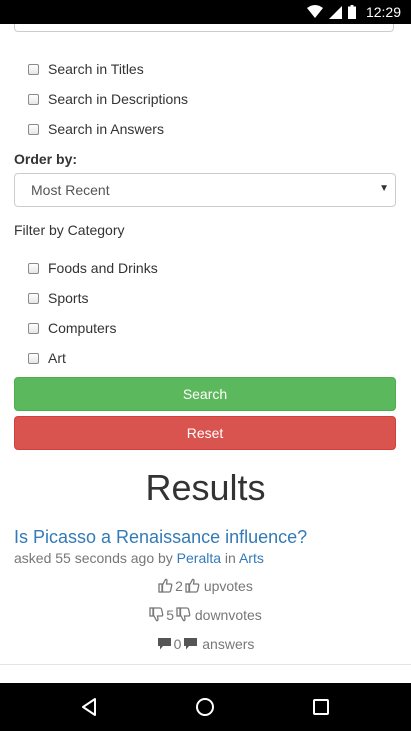 This screenshot has width=411, height=731. Describe the element at coordinates (93, 558) in the screenshot. I see `asked-text: asked 55 seconds ago by` at that location.